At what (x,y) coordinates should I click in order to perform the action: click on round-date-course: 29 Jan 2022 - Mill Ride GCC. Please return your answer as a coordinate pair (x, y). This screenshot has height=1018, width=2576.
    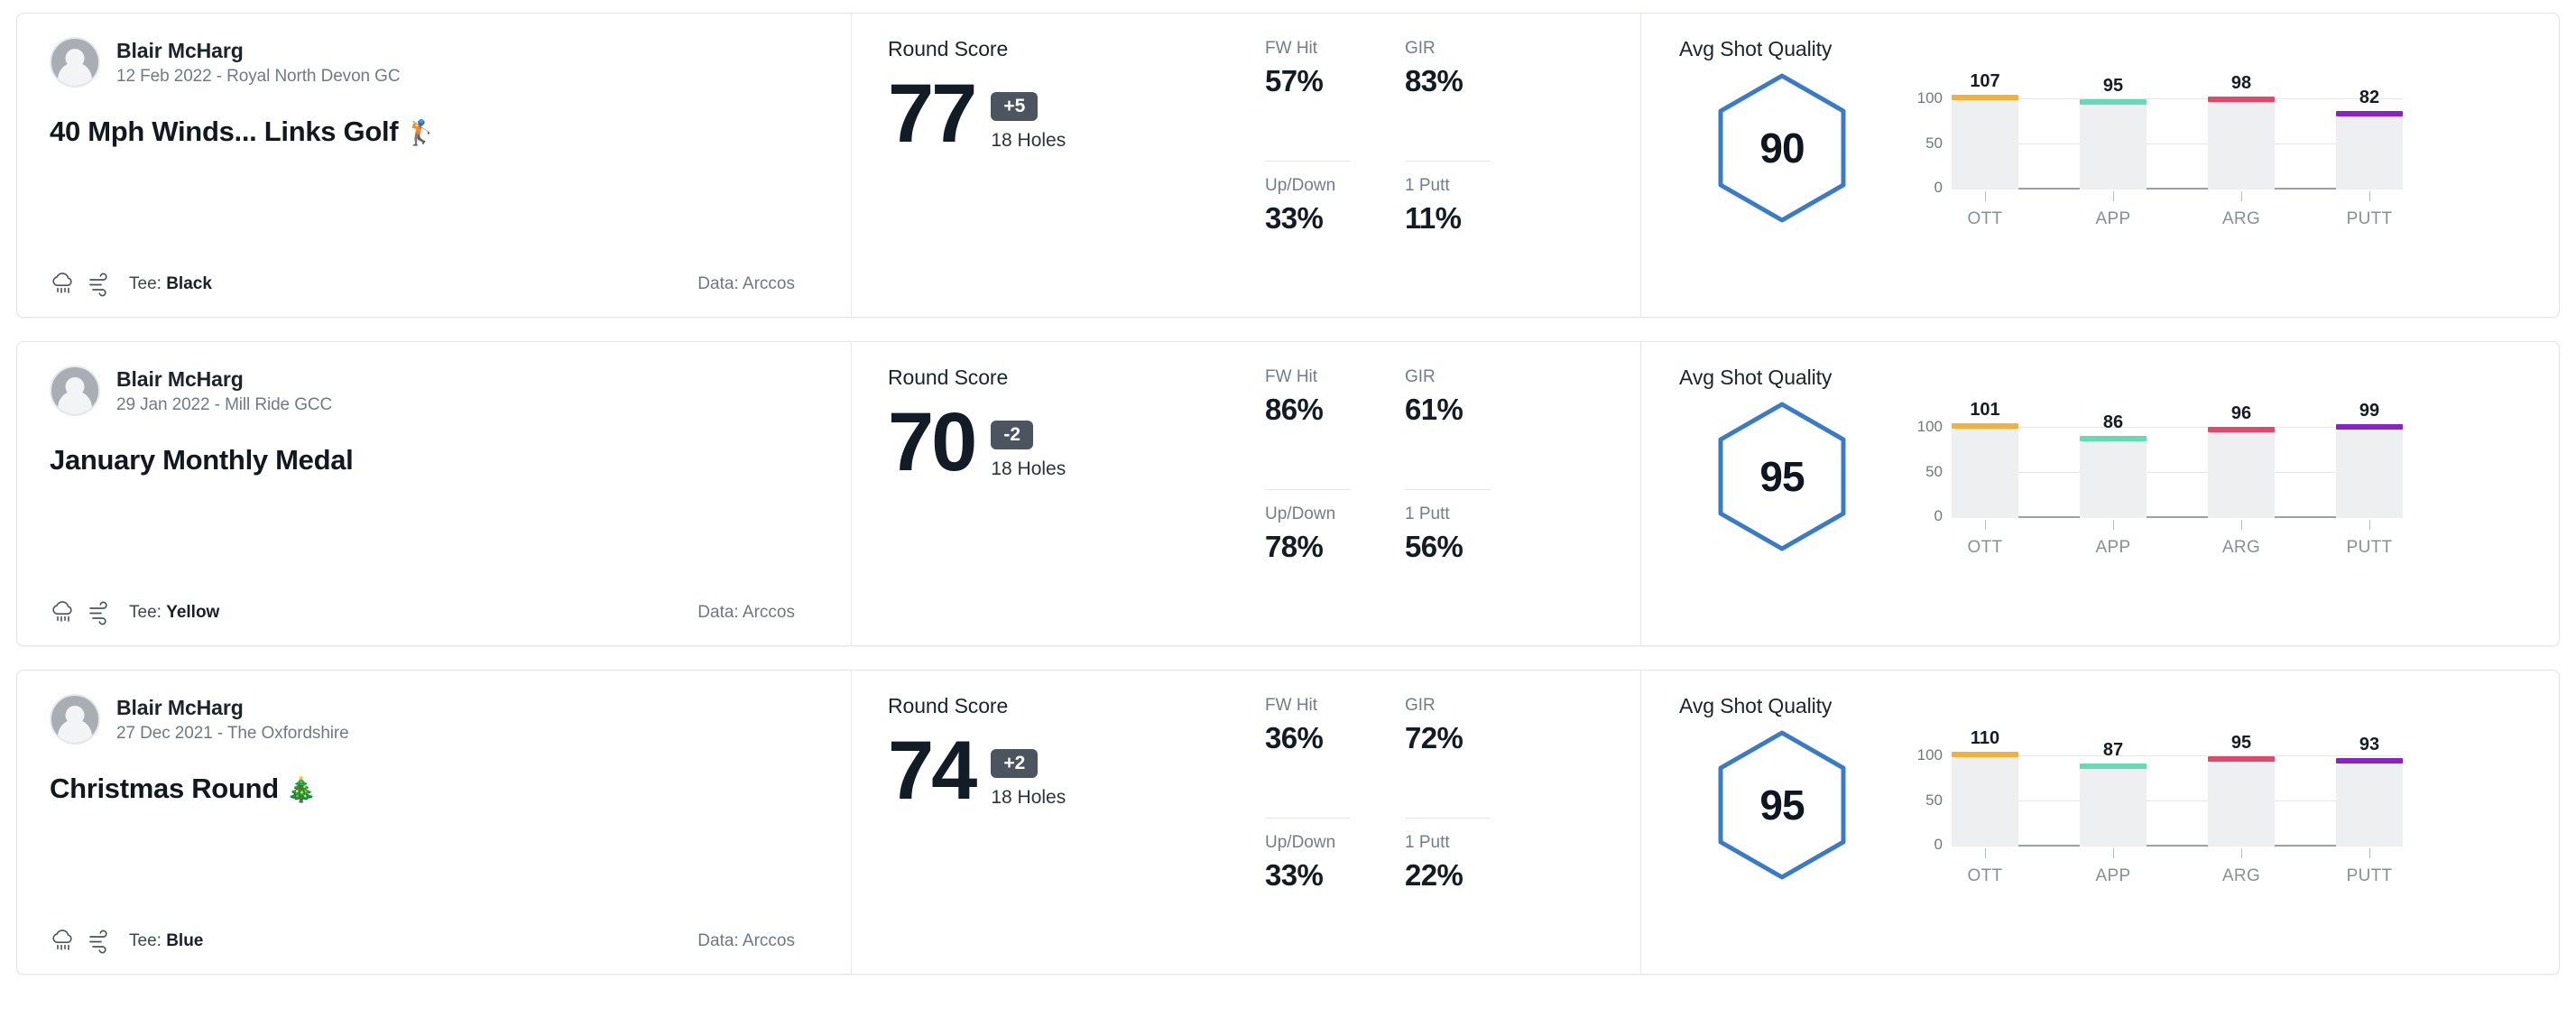
    Looking at the image, I should click on (224, 404).